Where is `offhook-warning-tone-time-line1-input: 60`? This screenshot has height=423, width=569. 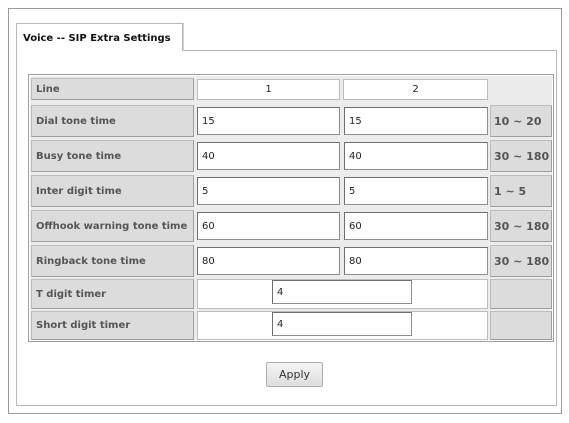 offhook-warning-tone-time-line1-input: 60 is located at coordinates (268, 226).